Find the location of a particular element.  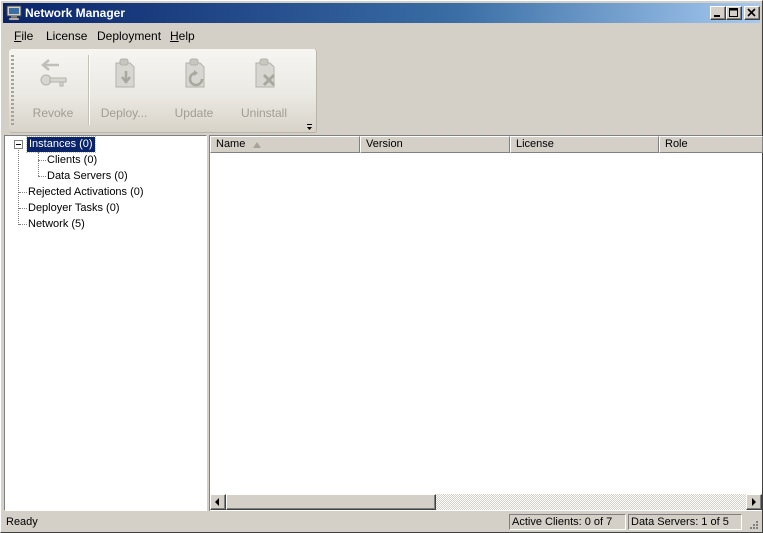

column-header-license: License is located at coordinates (584, 144).